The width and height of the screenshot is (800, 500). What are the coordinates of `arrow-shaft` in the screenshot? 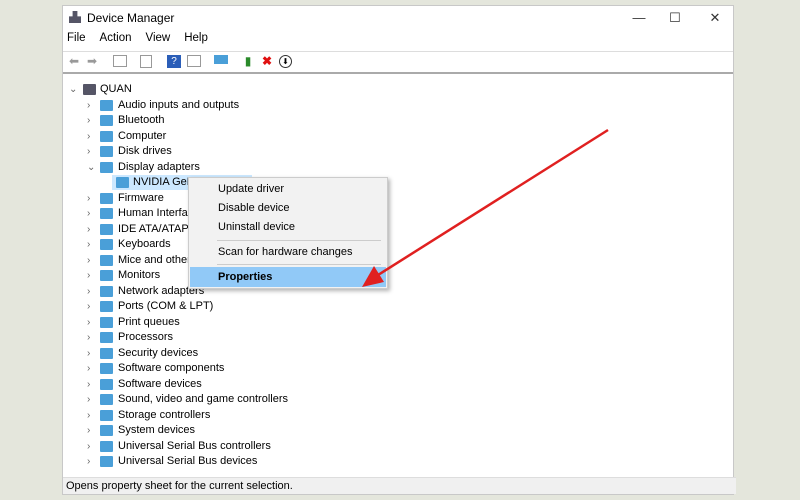 It's located at (493, 202).